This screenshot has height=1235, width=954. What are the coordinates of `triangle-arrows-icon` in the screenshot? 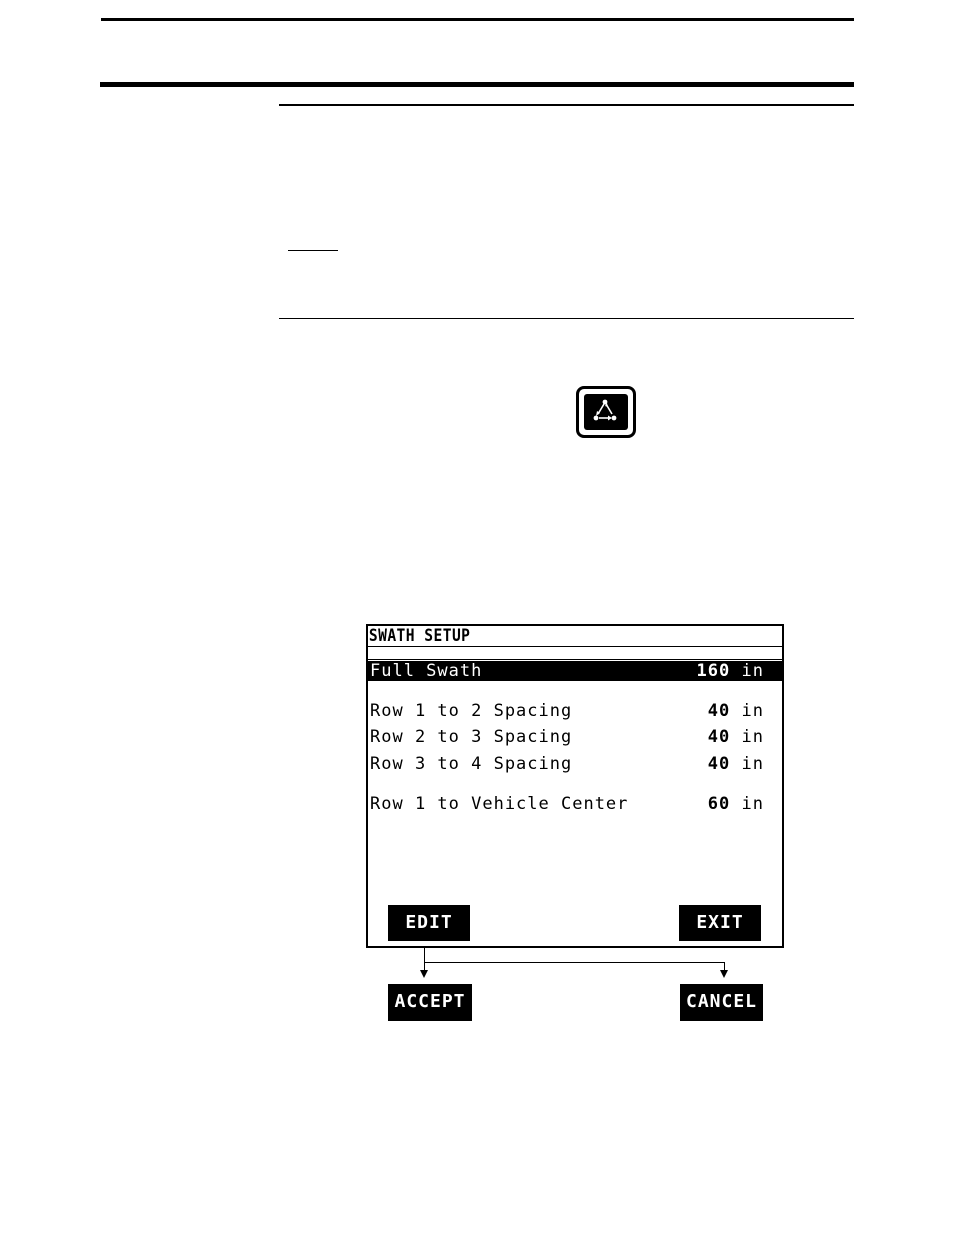 It's located at (605, 410).